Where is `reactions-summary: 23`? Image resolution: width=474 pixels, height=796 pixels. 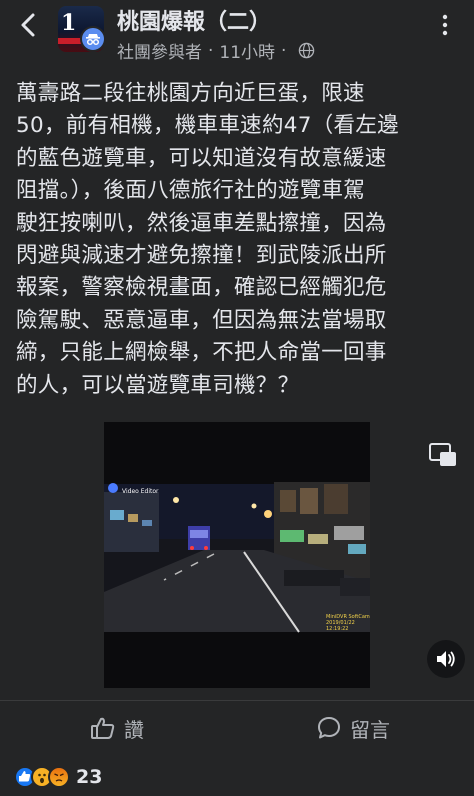
reactions-summary: 23 is located at coordinates (58, 777).